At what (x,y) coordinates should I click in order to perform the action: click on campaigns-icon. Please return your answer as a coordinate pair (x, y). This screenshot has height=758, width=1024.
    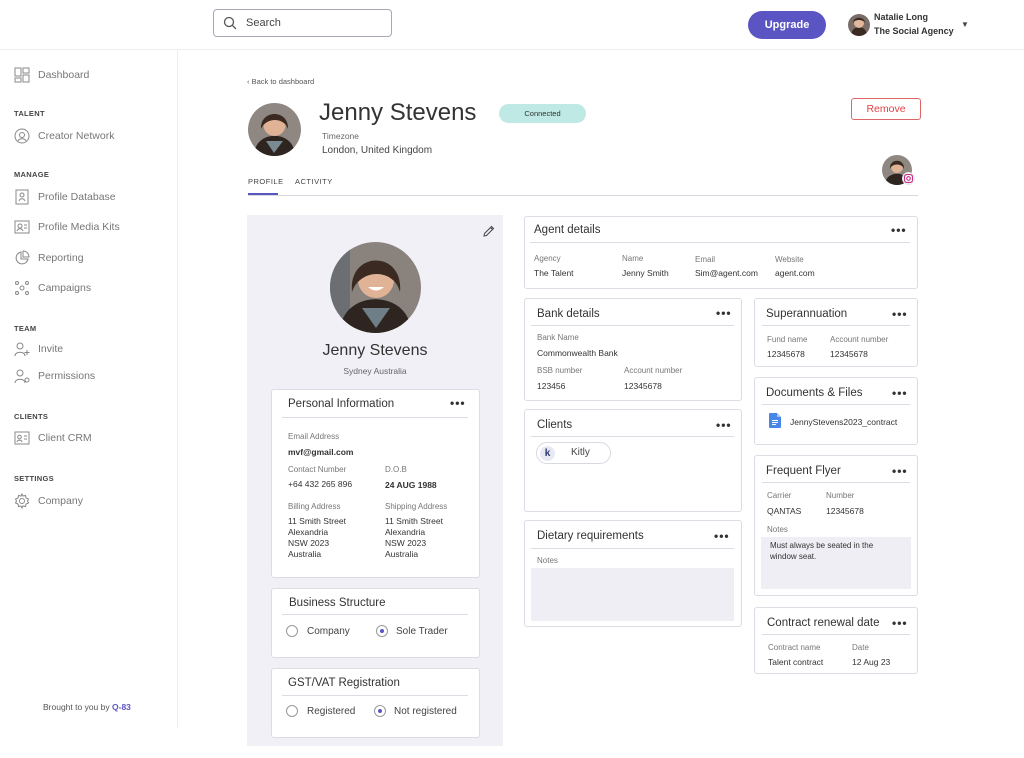
    Looking at the image, I should click on (22, 288).